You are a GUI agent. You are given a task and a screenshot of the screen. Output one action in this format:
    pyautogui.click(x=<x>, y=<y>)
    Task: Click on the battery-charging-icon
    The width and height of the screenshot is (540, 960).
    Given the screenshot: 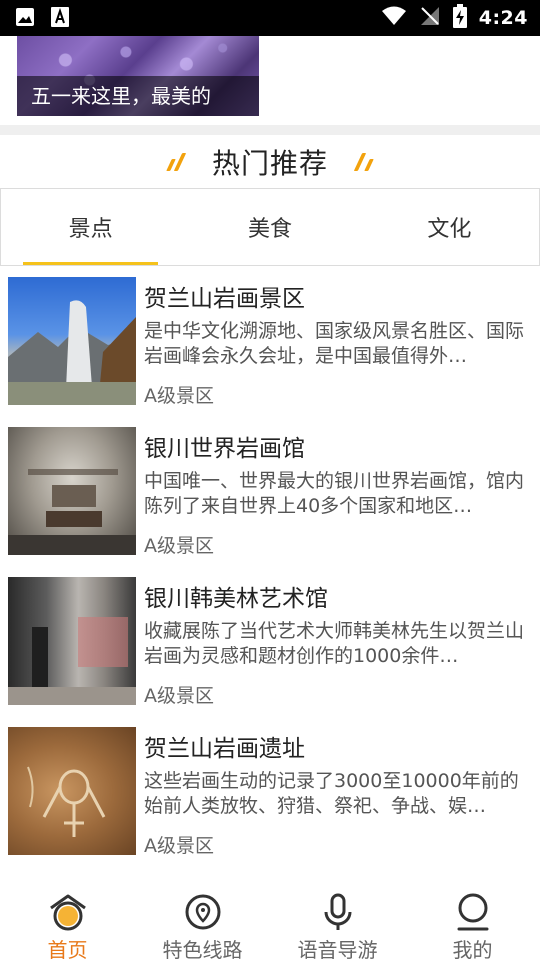 What is the action you would take?
    pyautogui.click(x=459, y=18)
    